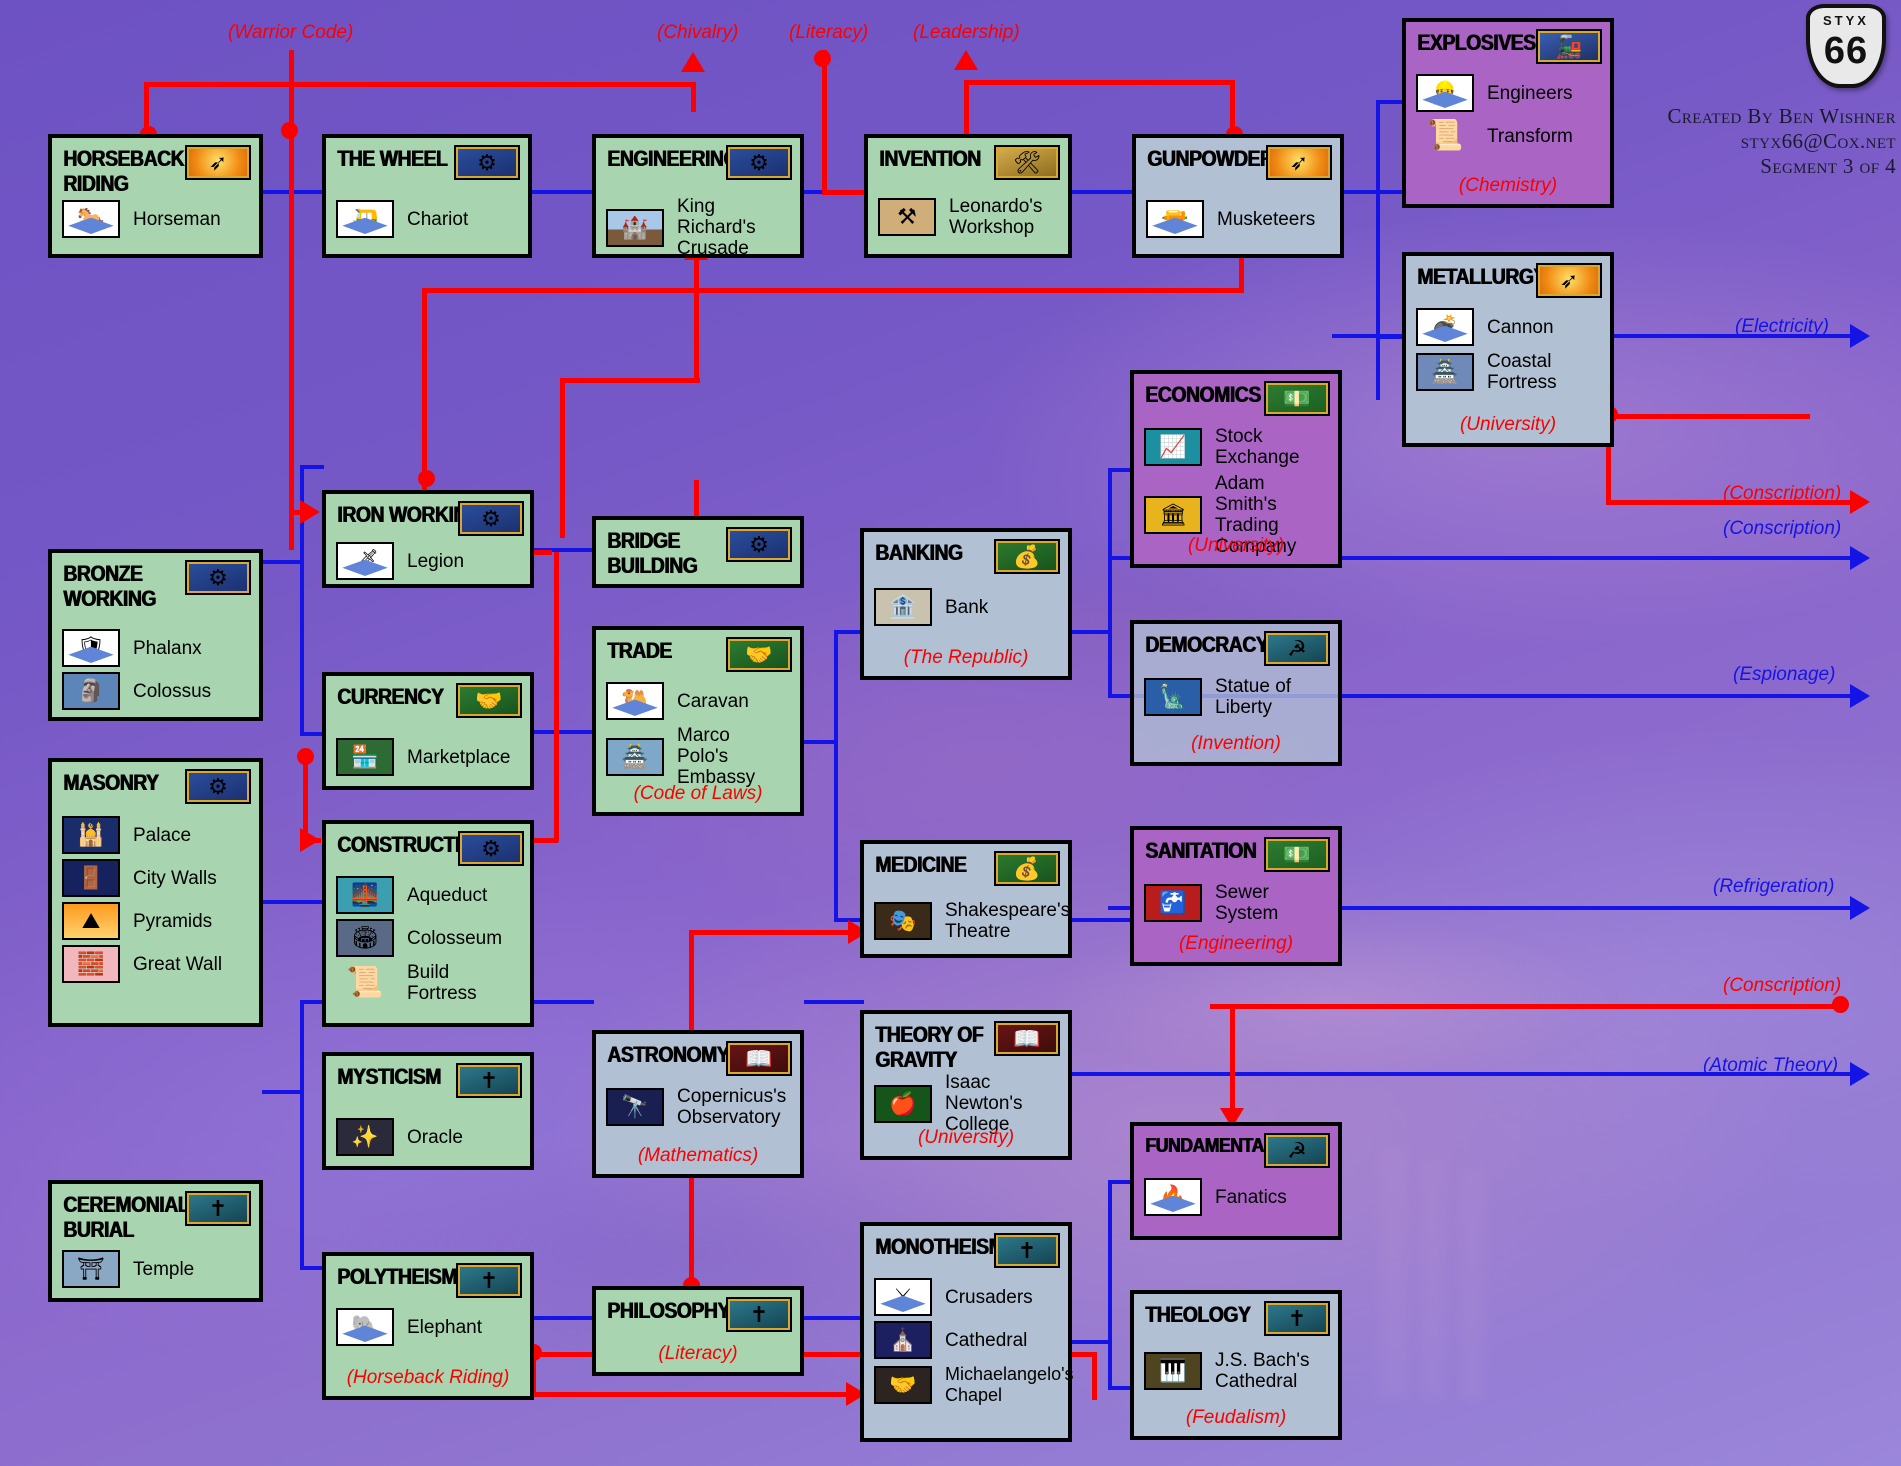  I want to click on pyramids-icon: ⛰, so click(91, 921).